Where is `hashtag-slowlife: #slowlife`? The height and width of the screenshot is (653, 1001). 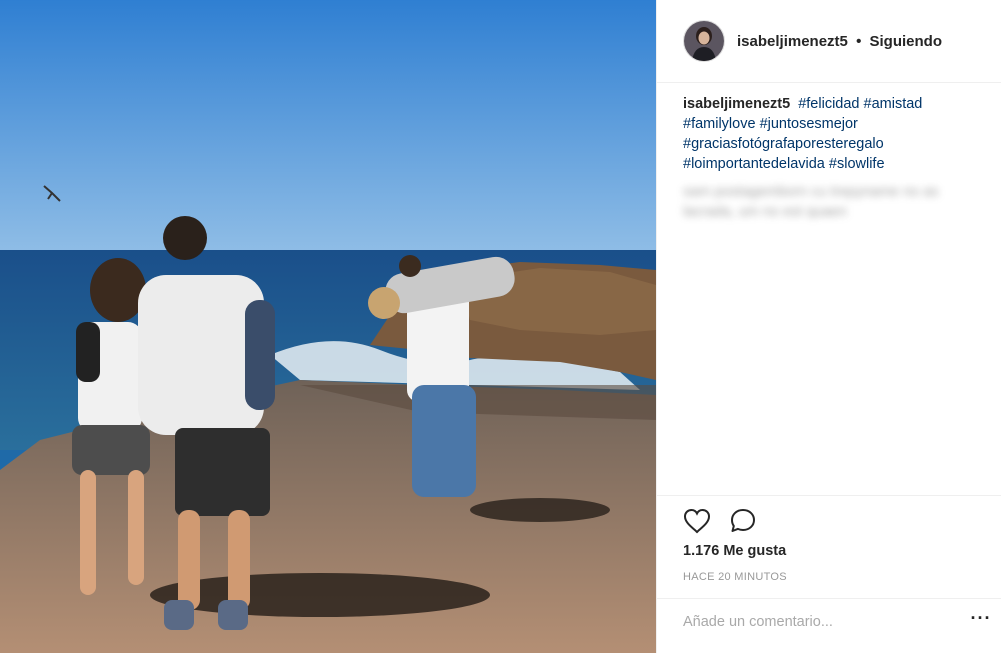
hashtag-slowlife: #slowlife is located at coordinates (857, 164).